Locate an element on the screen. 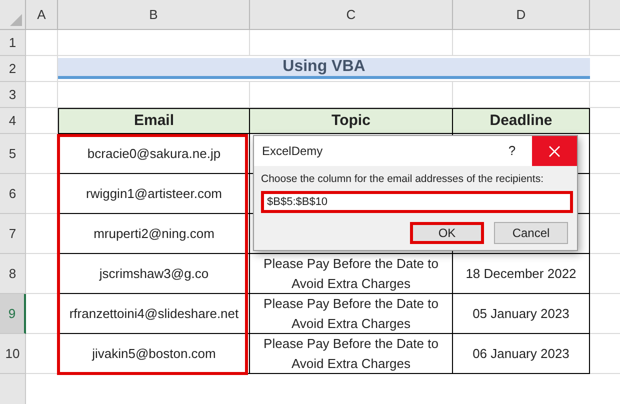  close-icon is located at coordinates (554, 151).